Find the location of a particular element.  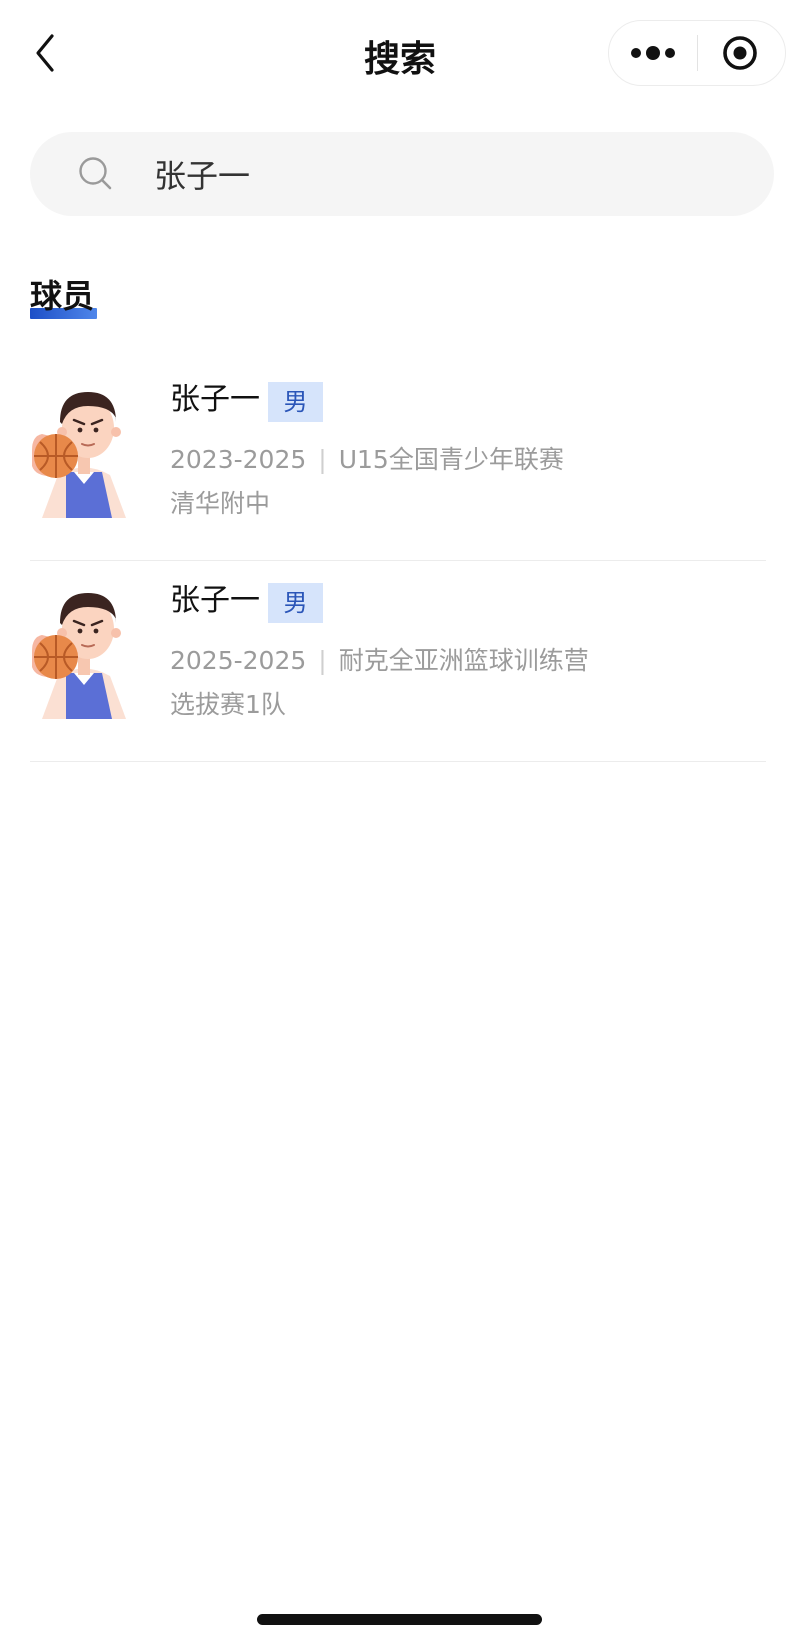

more-button is located at coordinates (653, 53).